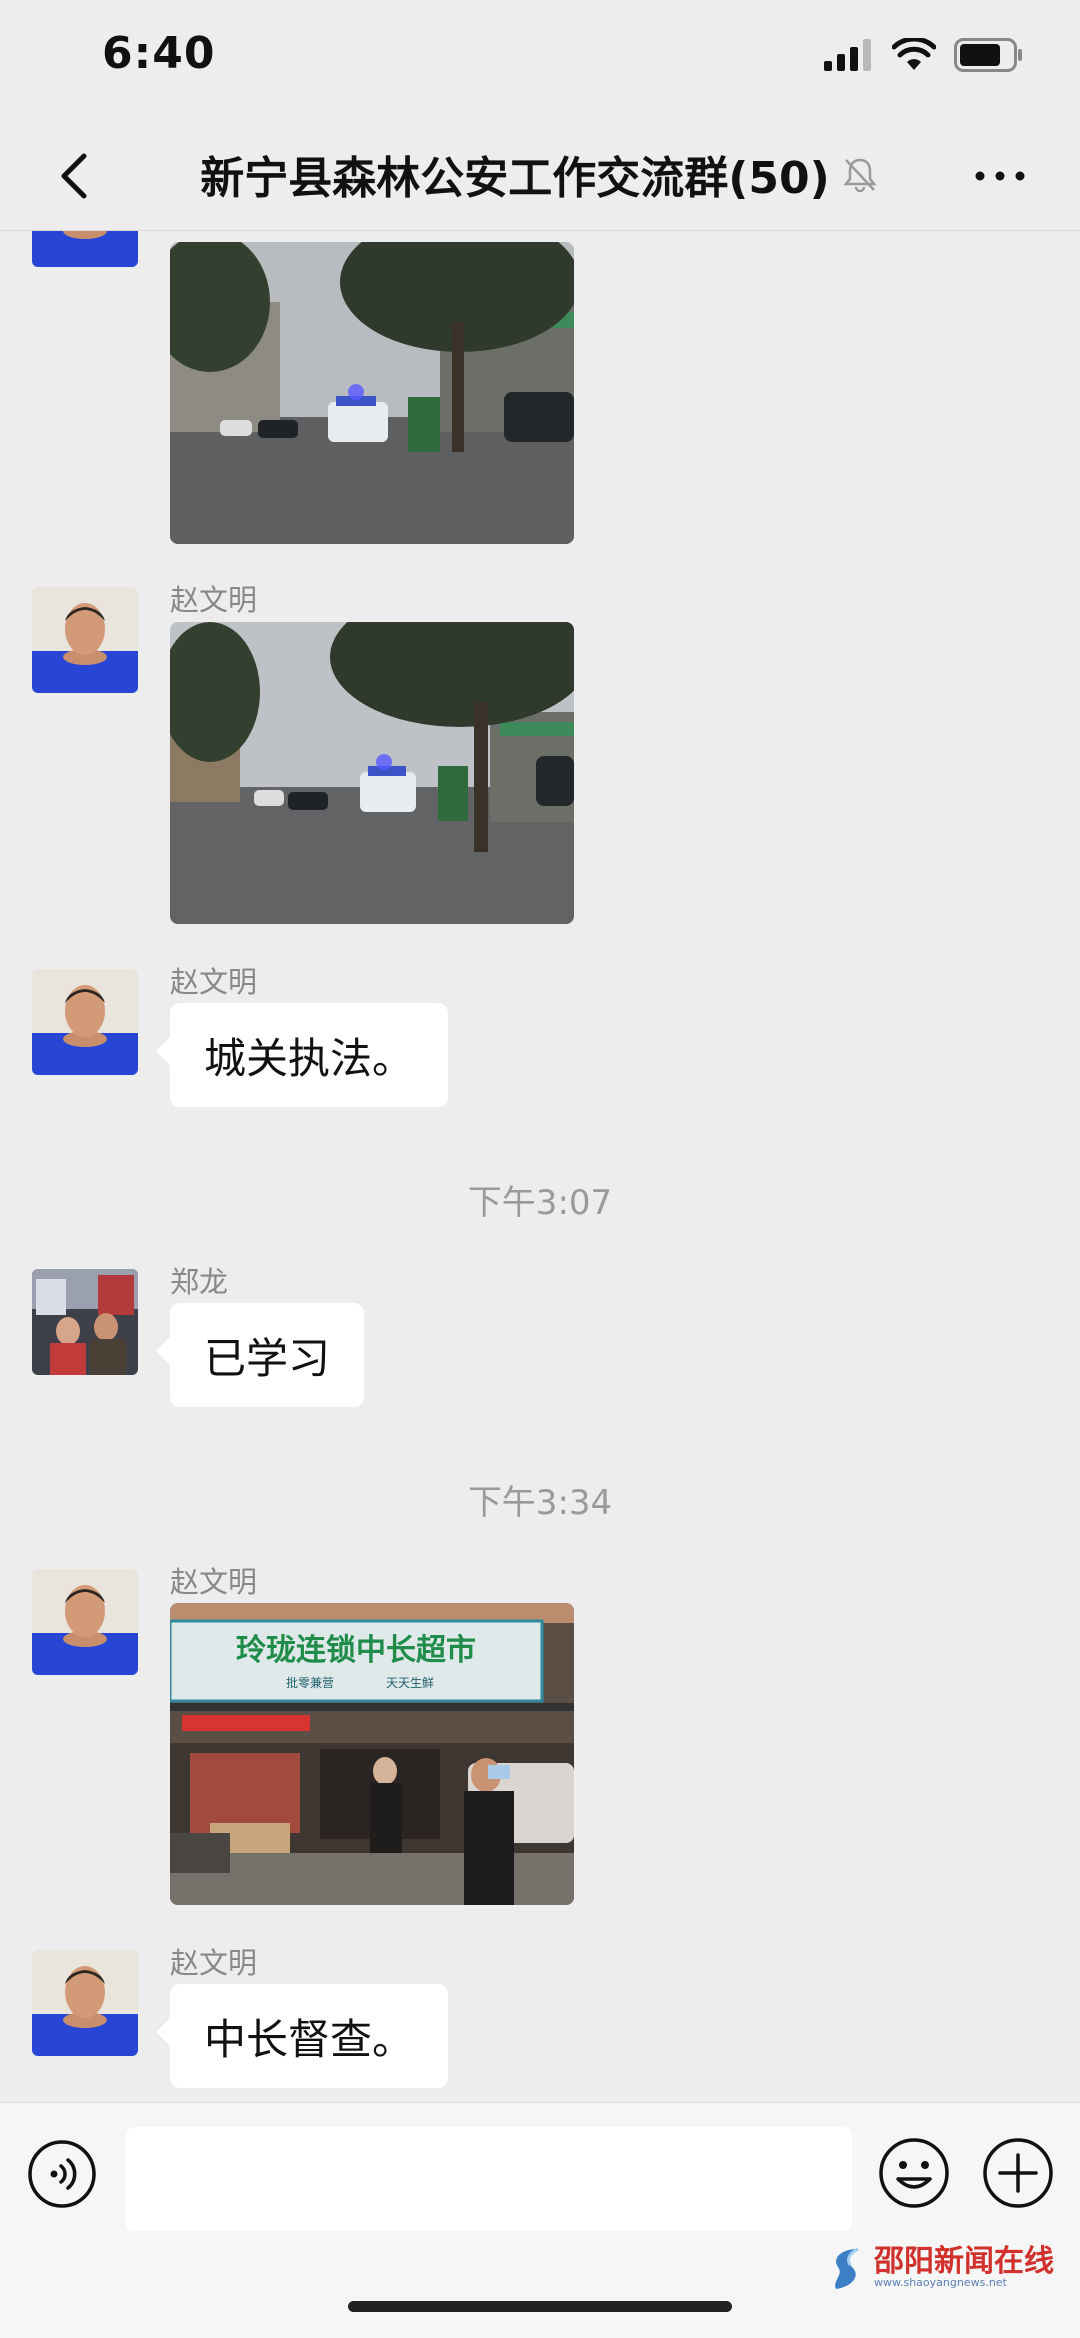 This screenshot has height=2338, width=1080. I want to click on chat-image: 玲珑连锁中长超市 批零兼营 天天生鲜, so click(372, 1754).